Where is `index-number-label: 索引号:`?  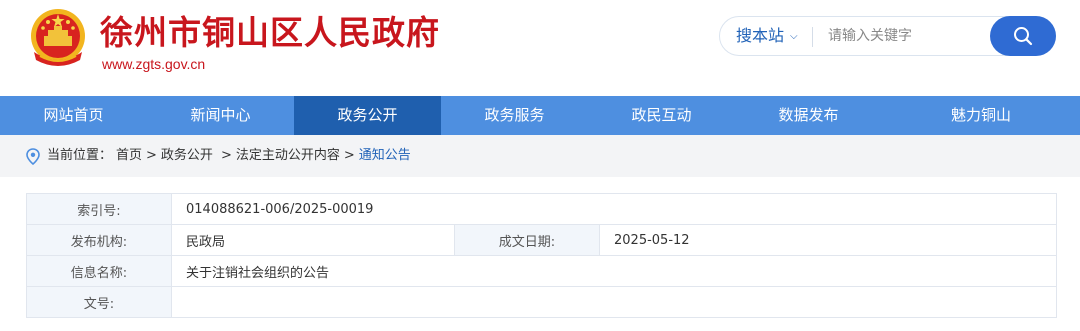 index-number-label: 索引号: is located at coordinates (99, 209).